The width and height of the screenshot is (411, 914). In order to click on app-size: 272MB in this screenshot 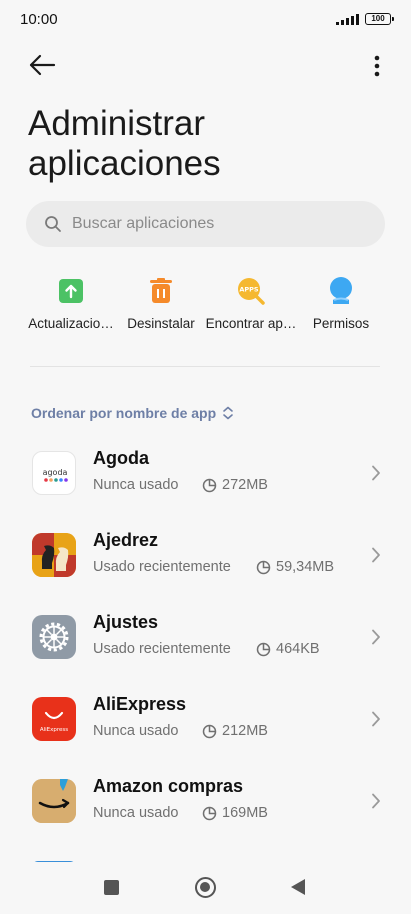, I will do `click(235, 485)`.